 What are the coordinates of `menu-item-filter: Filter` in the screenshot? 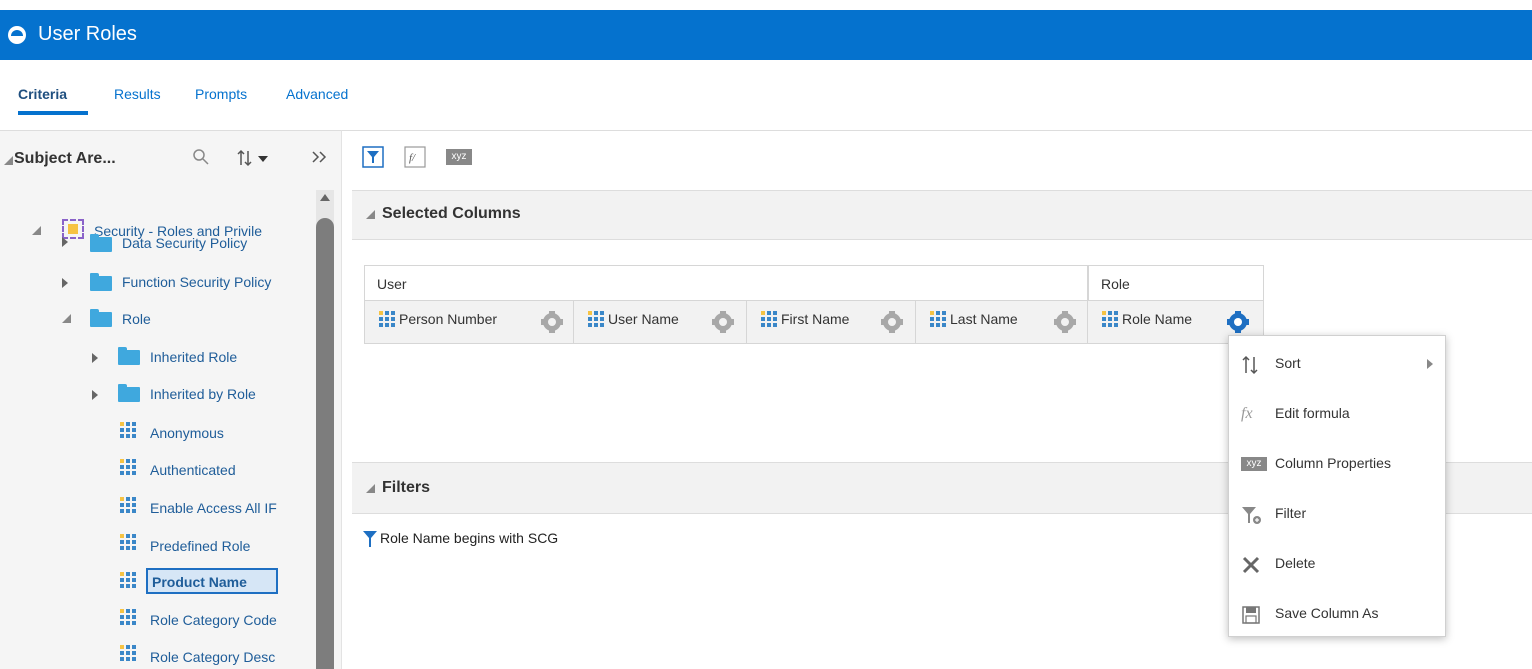 It's located at (1338, 514).